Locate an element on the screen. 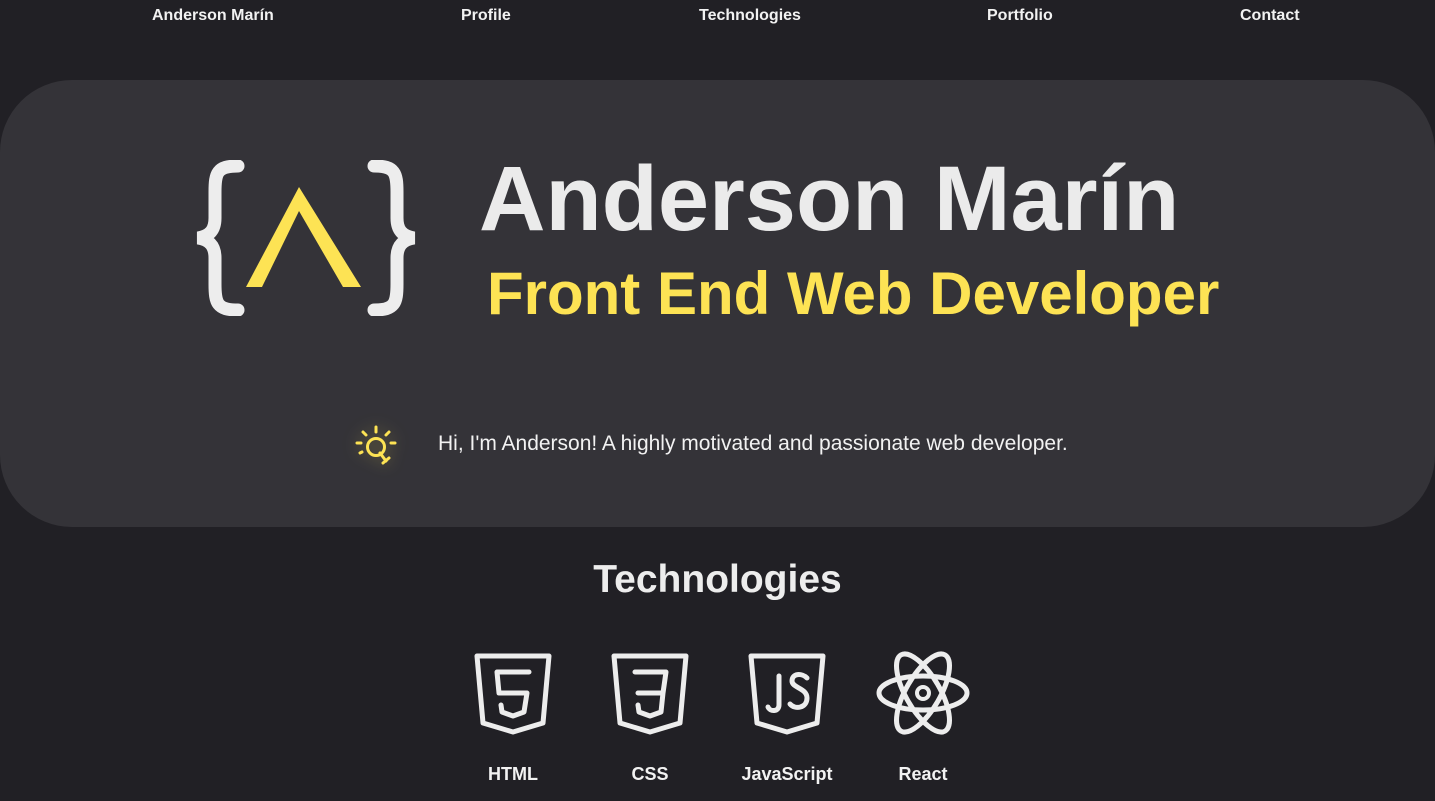 This screenshot has height=801, width=1435. nav-item-portfolio: Portfolio is located at coordinates (1020, 16).